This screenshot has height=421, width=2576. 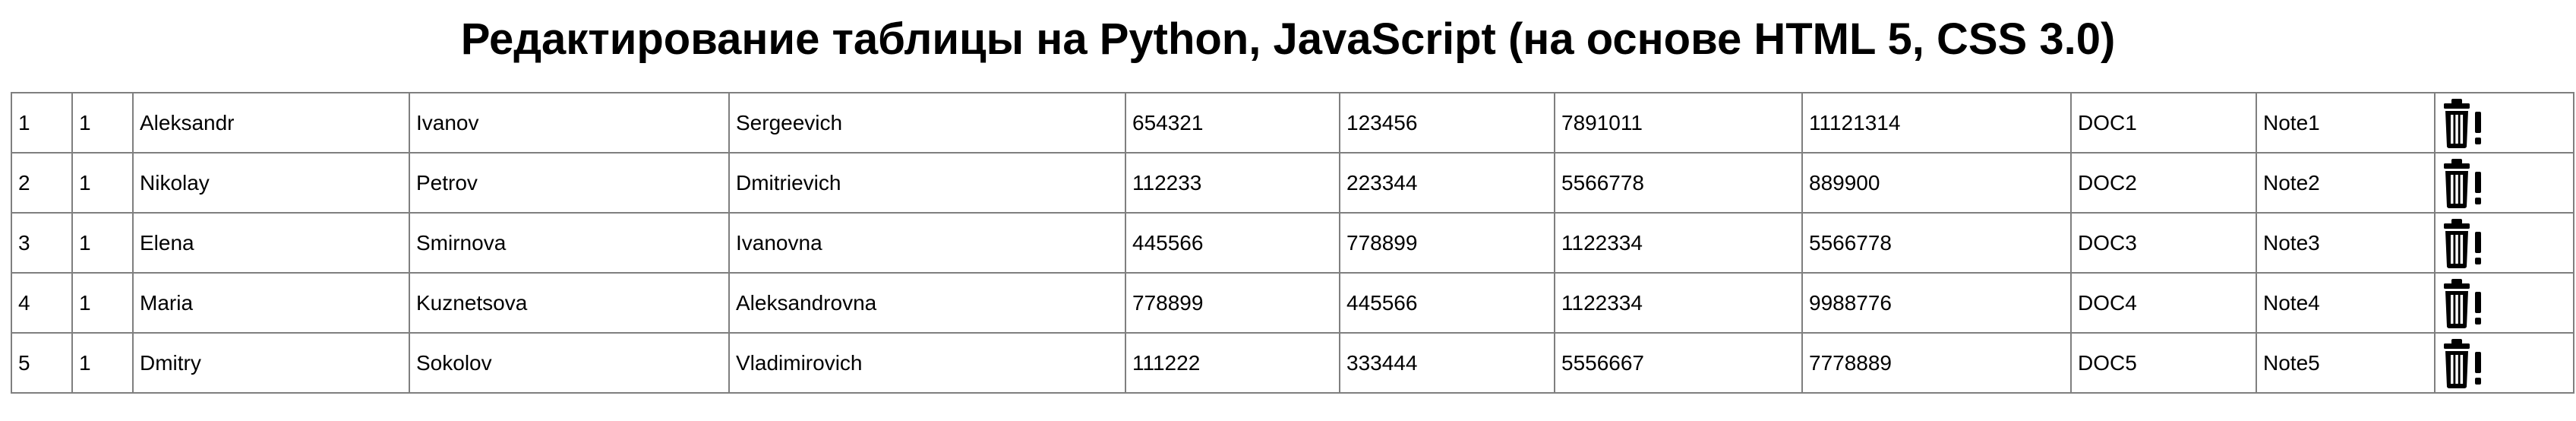 What do you see at coordinates (1936, 183) in the screenshot?
I see `cell-c4: 889900` at bounding box center [1936, 183].